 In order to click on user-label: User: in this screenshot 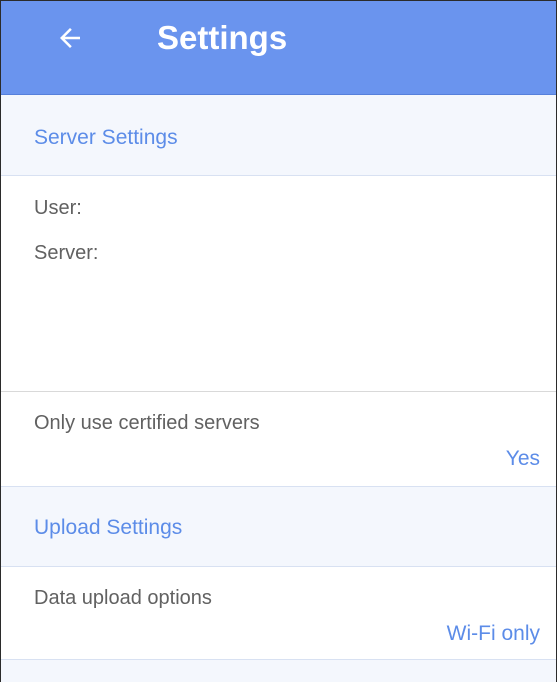, I will do `click(58, 208)`.